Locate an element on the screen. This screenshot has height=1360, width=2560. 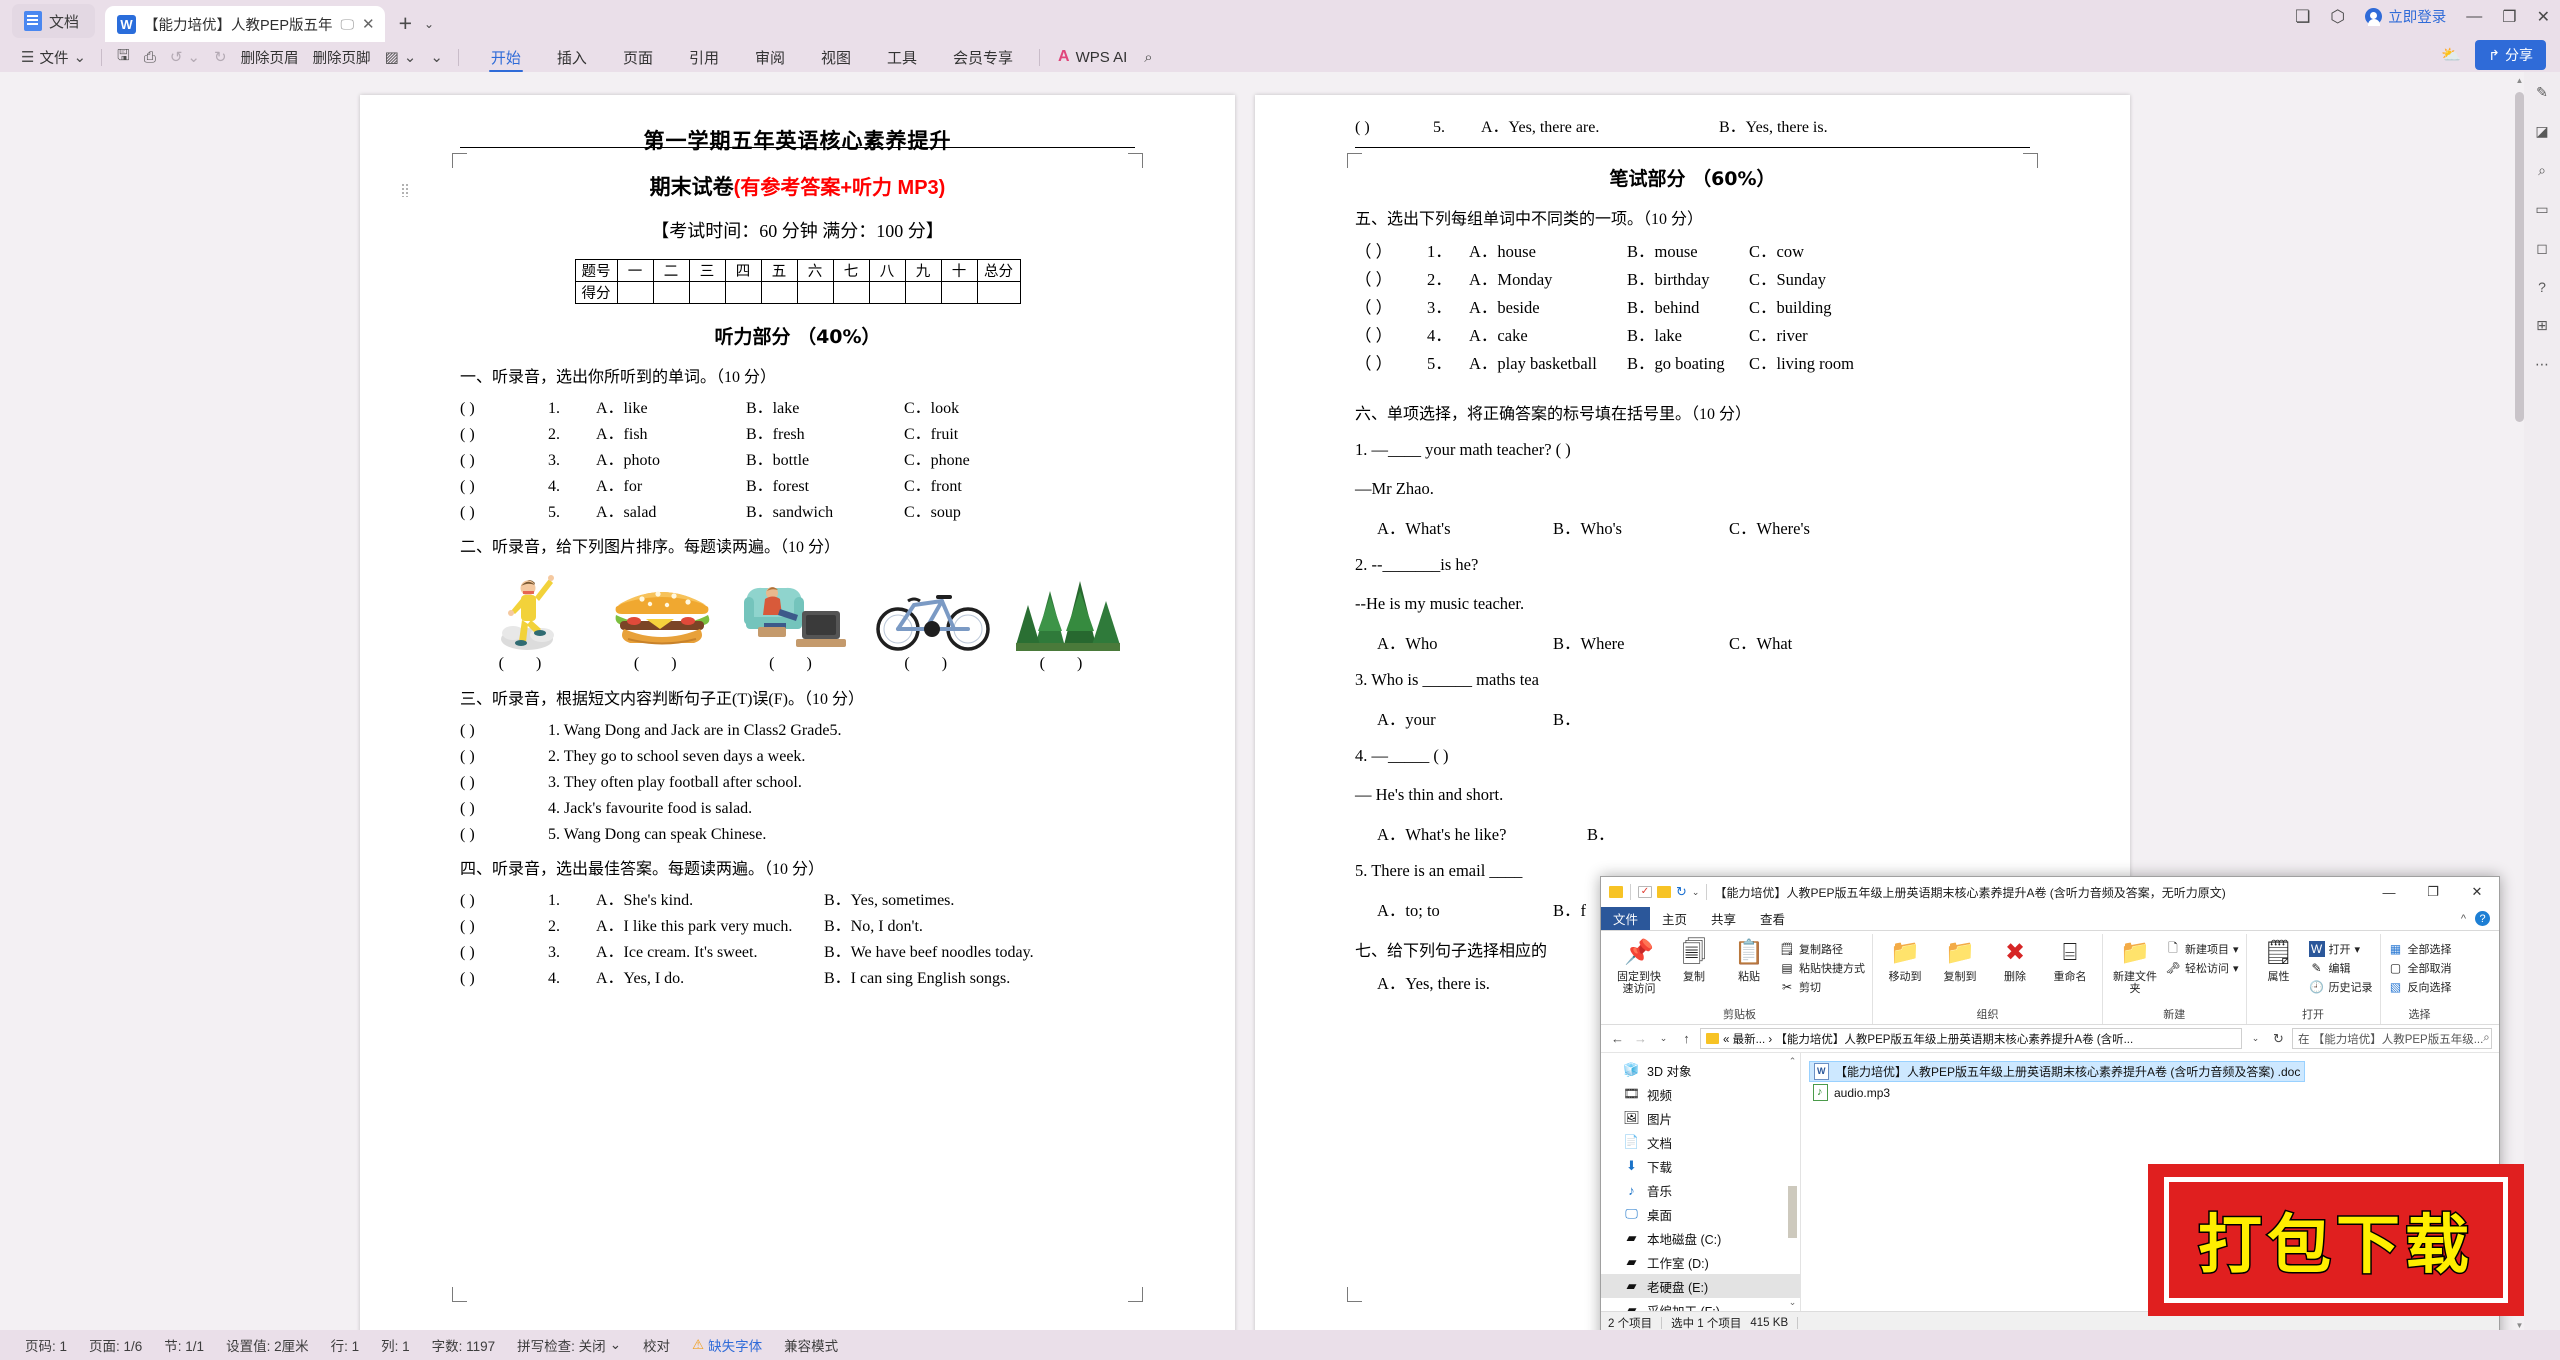
multi-window-icon: ❏ is located at coordinates (2302, 17).